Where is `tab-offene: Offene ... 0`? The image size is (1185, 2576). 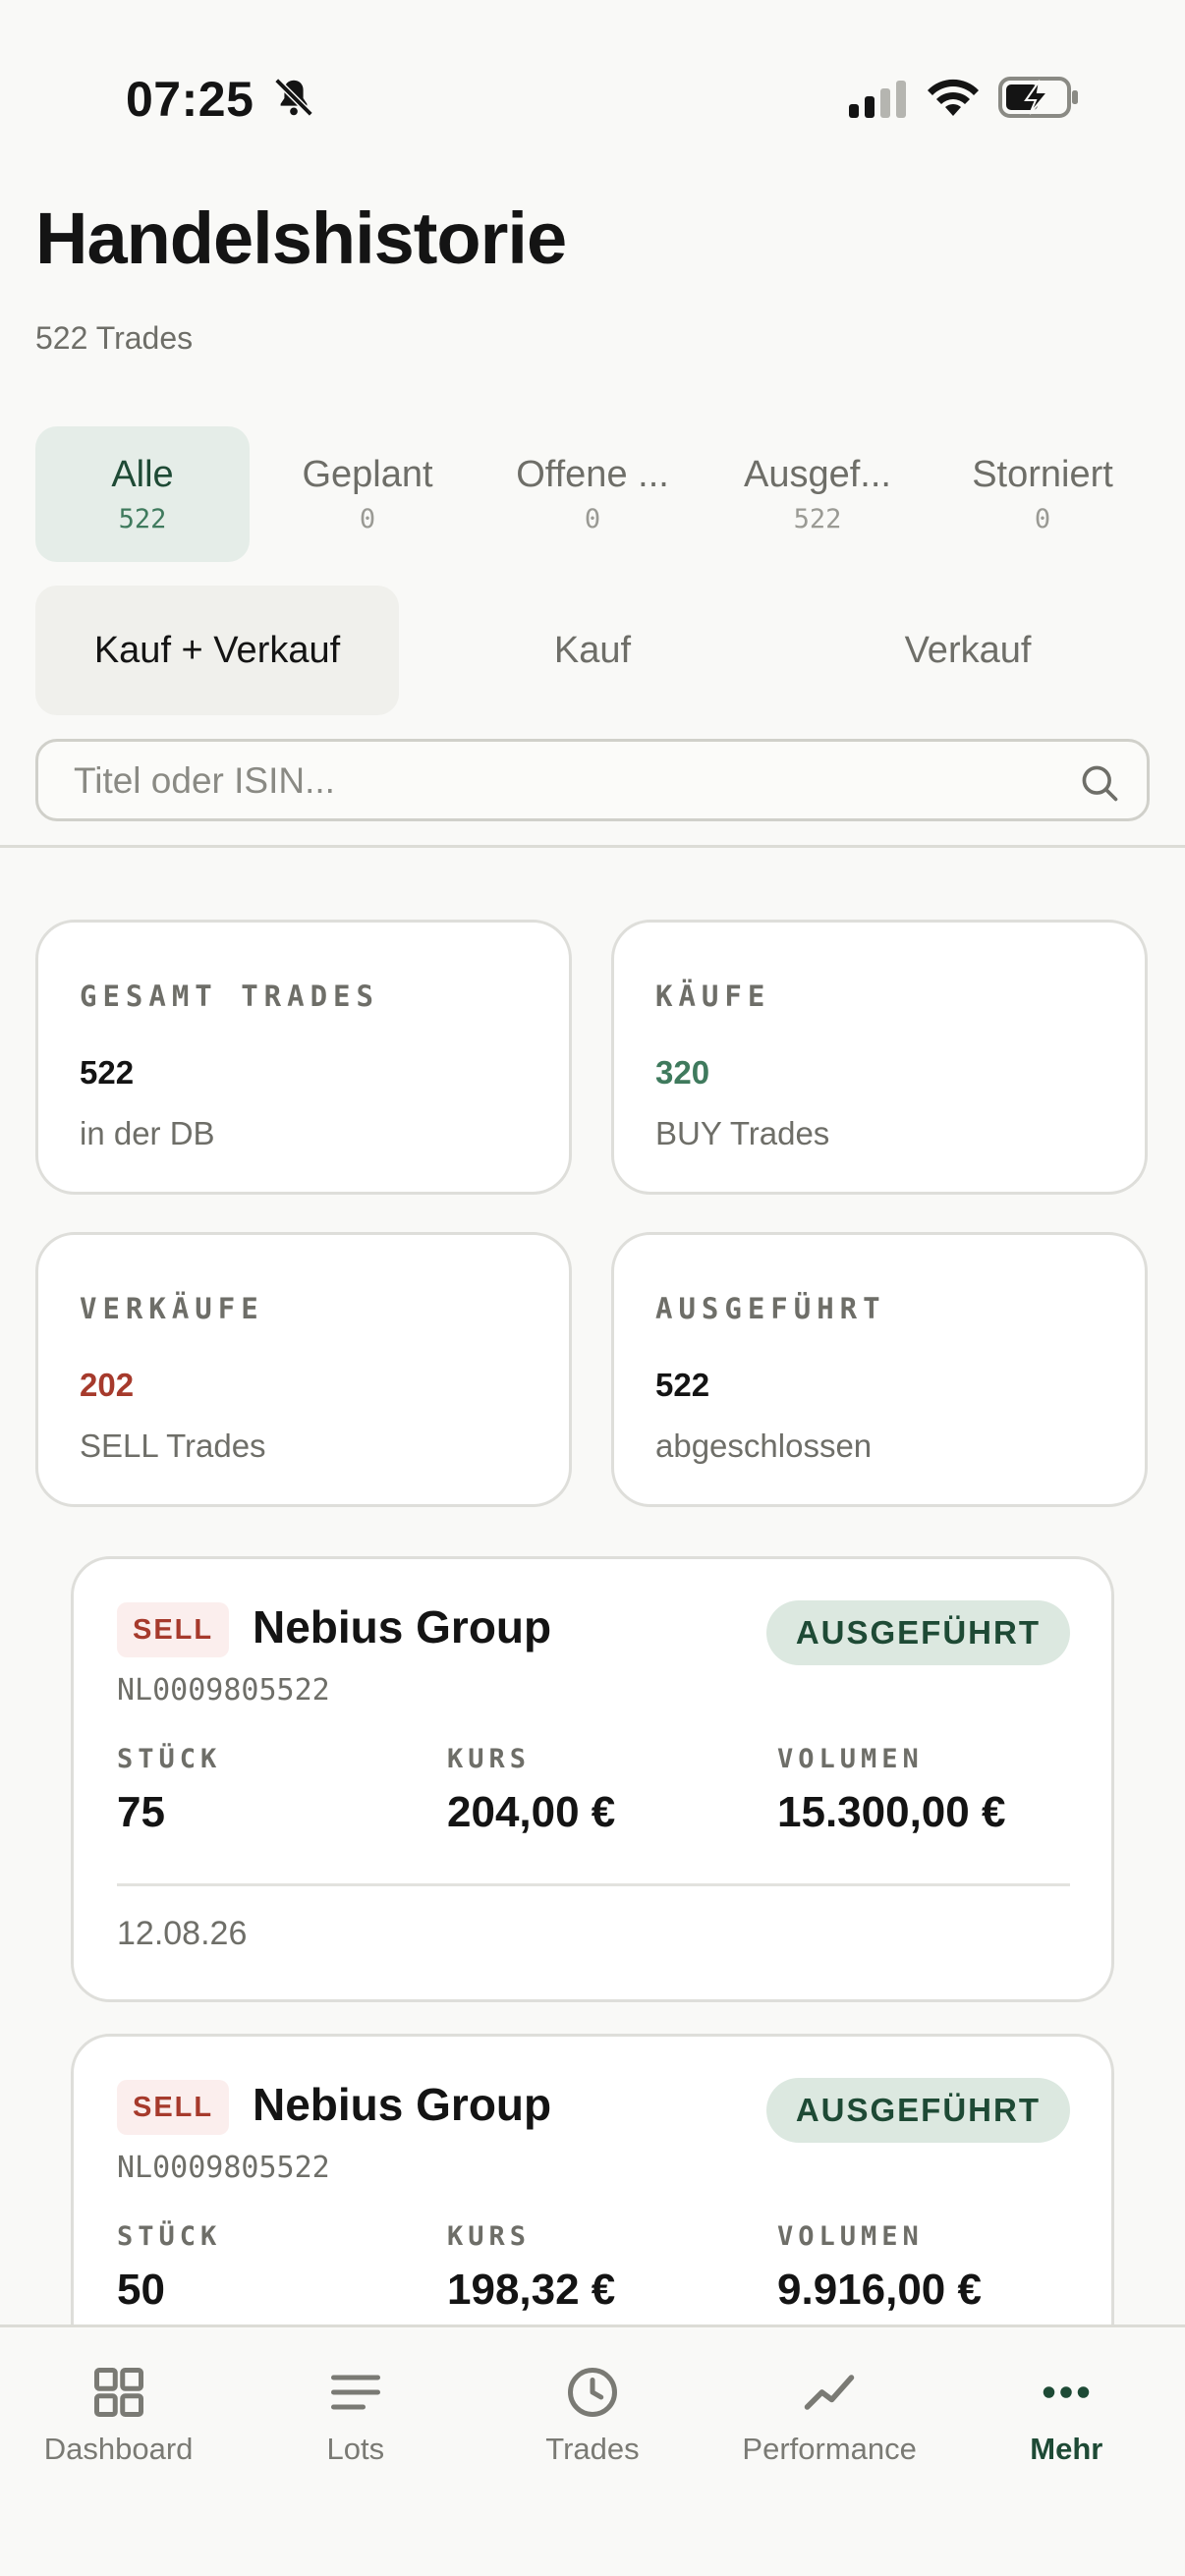
tab-offene: Offene ... 0 is located at coordinates (592, 494).